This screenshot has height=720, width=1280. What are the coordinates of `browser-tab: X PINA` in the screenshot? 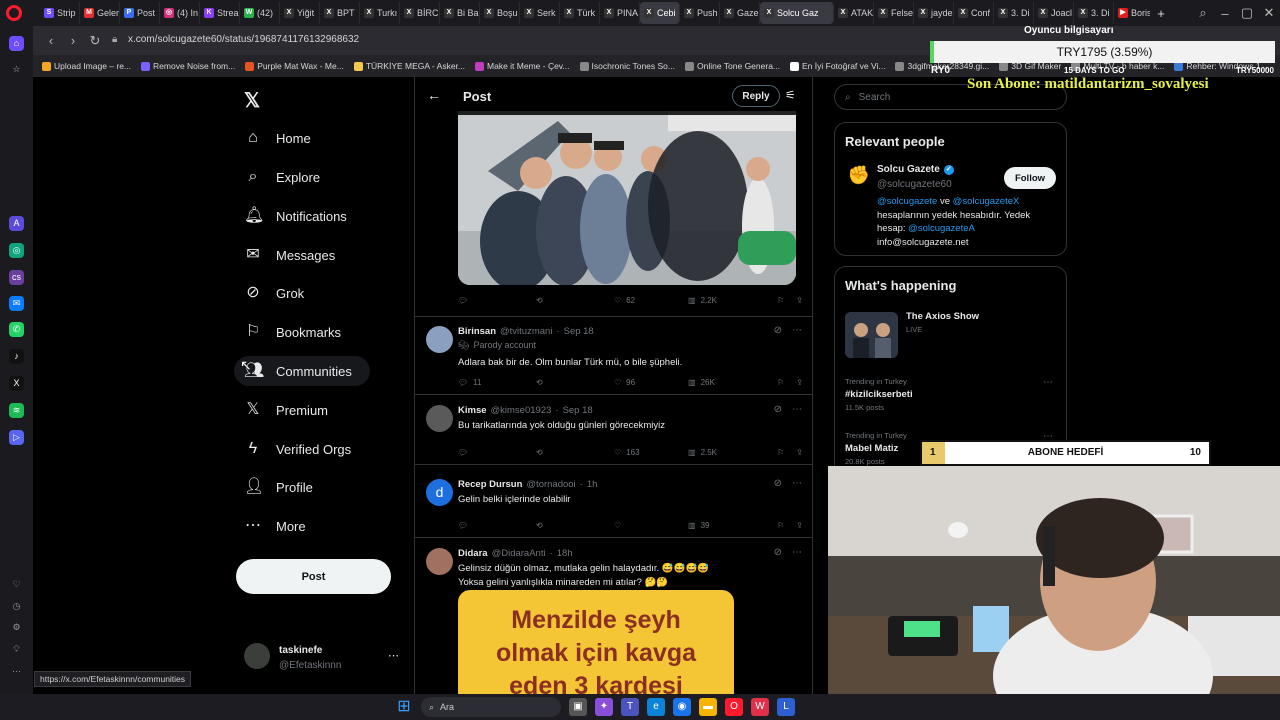 It's located at (620, 13).